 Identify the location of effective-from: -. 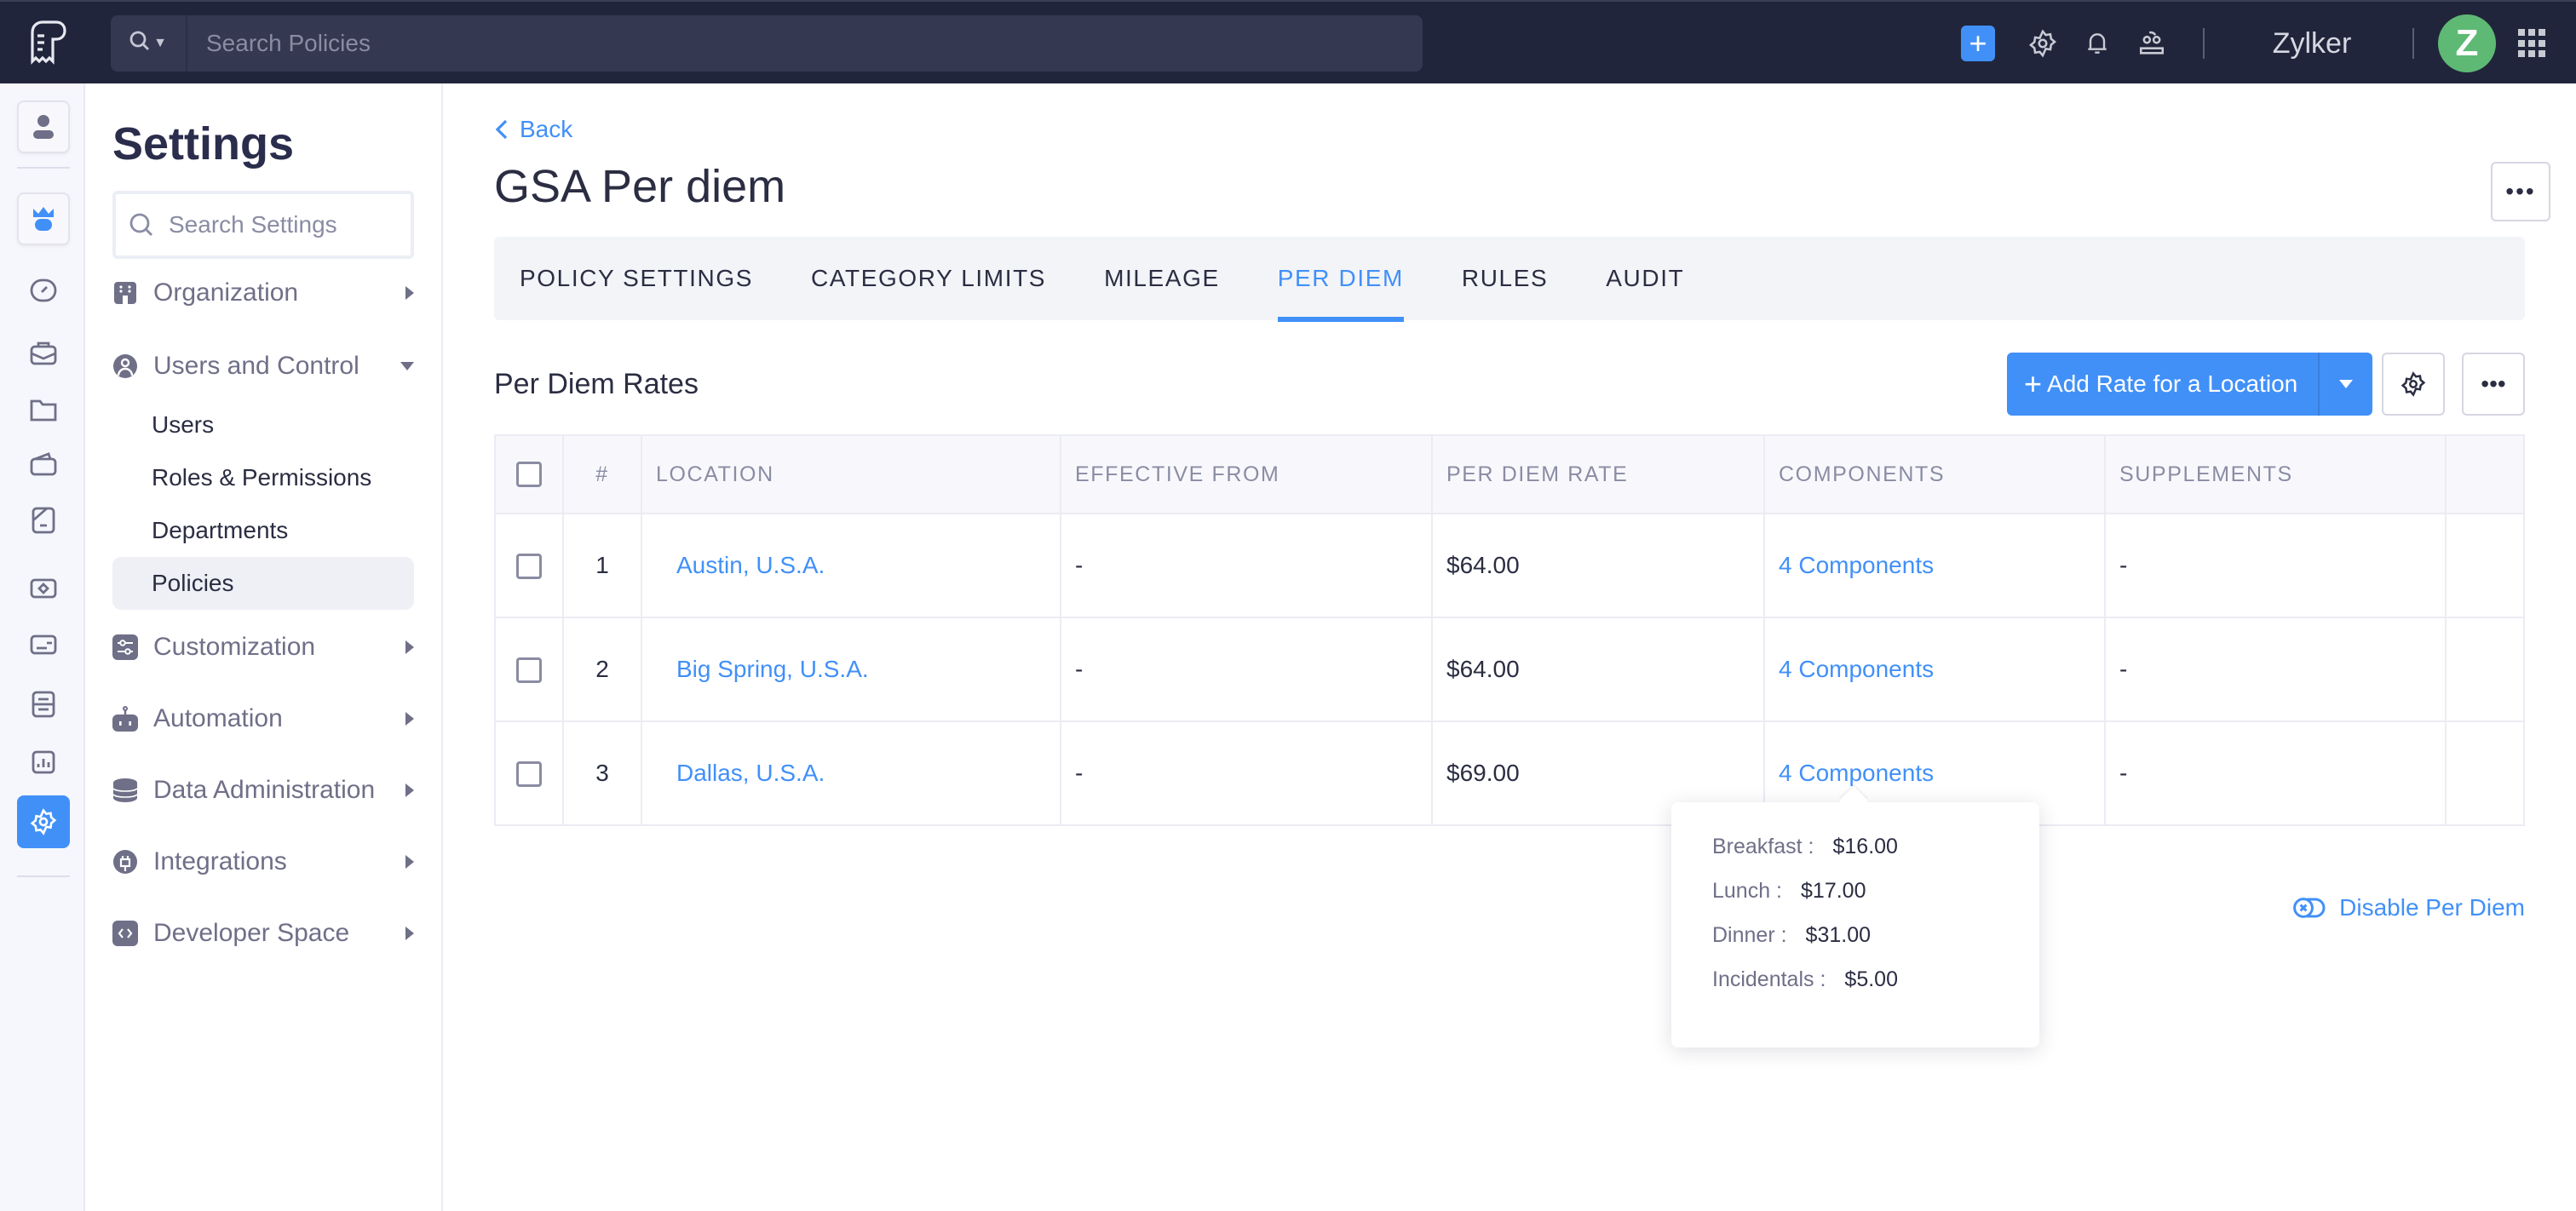
(1246, 669).